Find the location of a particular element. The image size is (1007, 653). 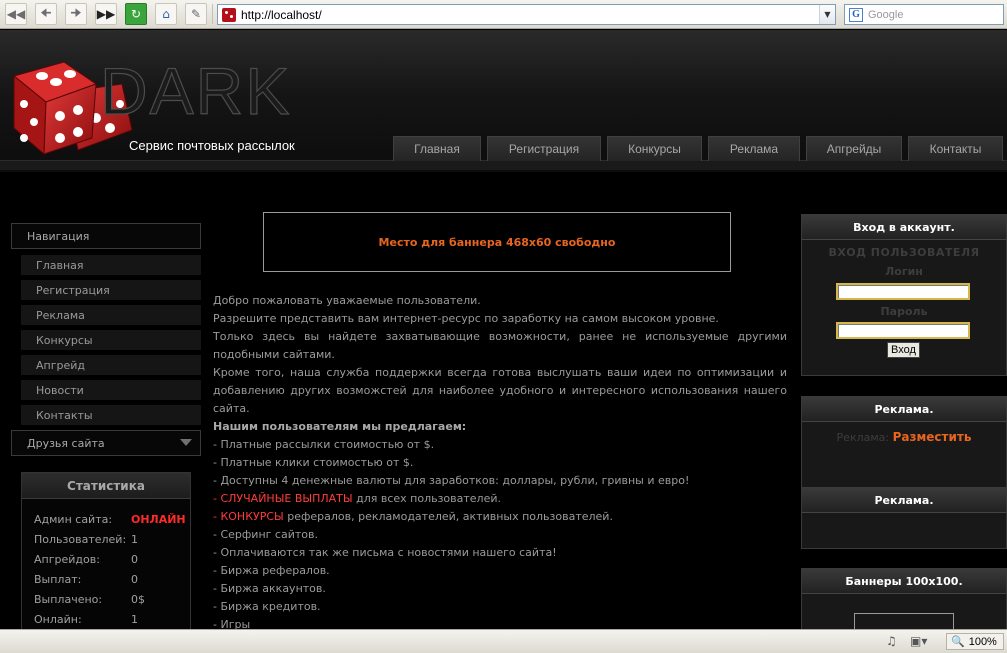

edit-icon: ✎ is located at coordinates (196, 14).